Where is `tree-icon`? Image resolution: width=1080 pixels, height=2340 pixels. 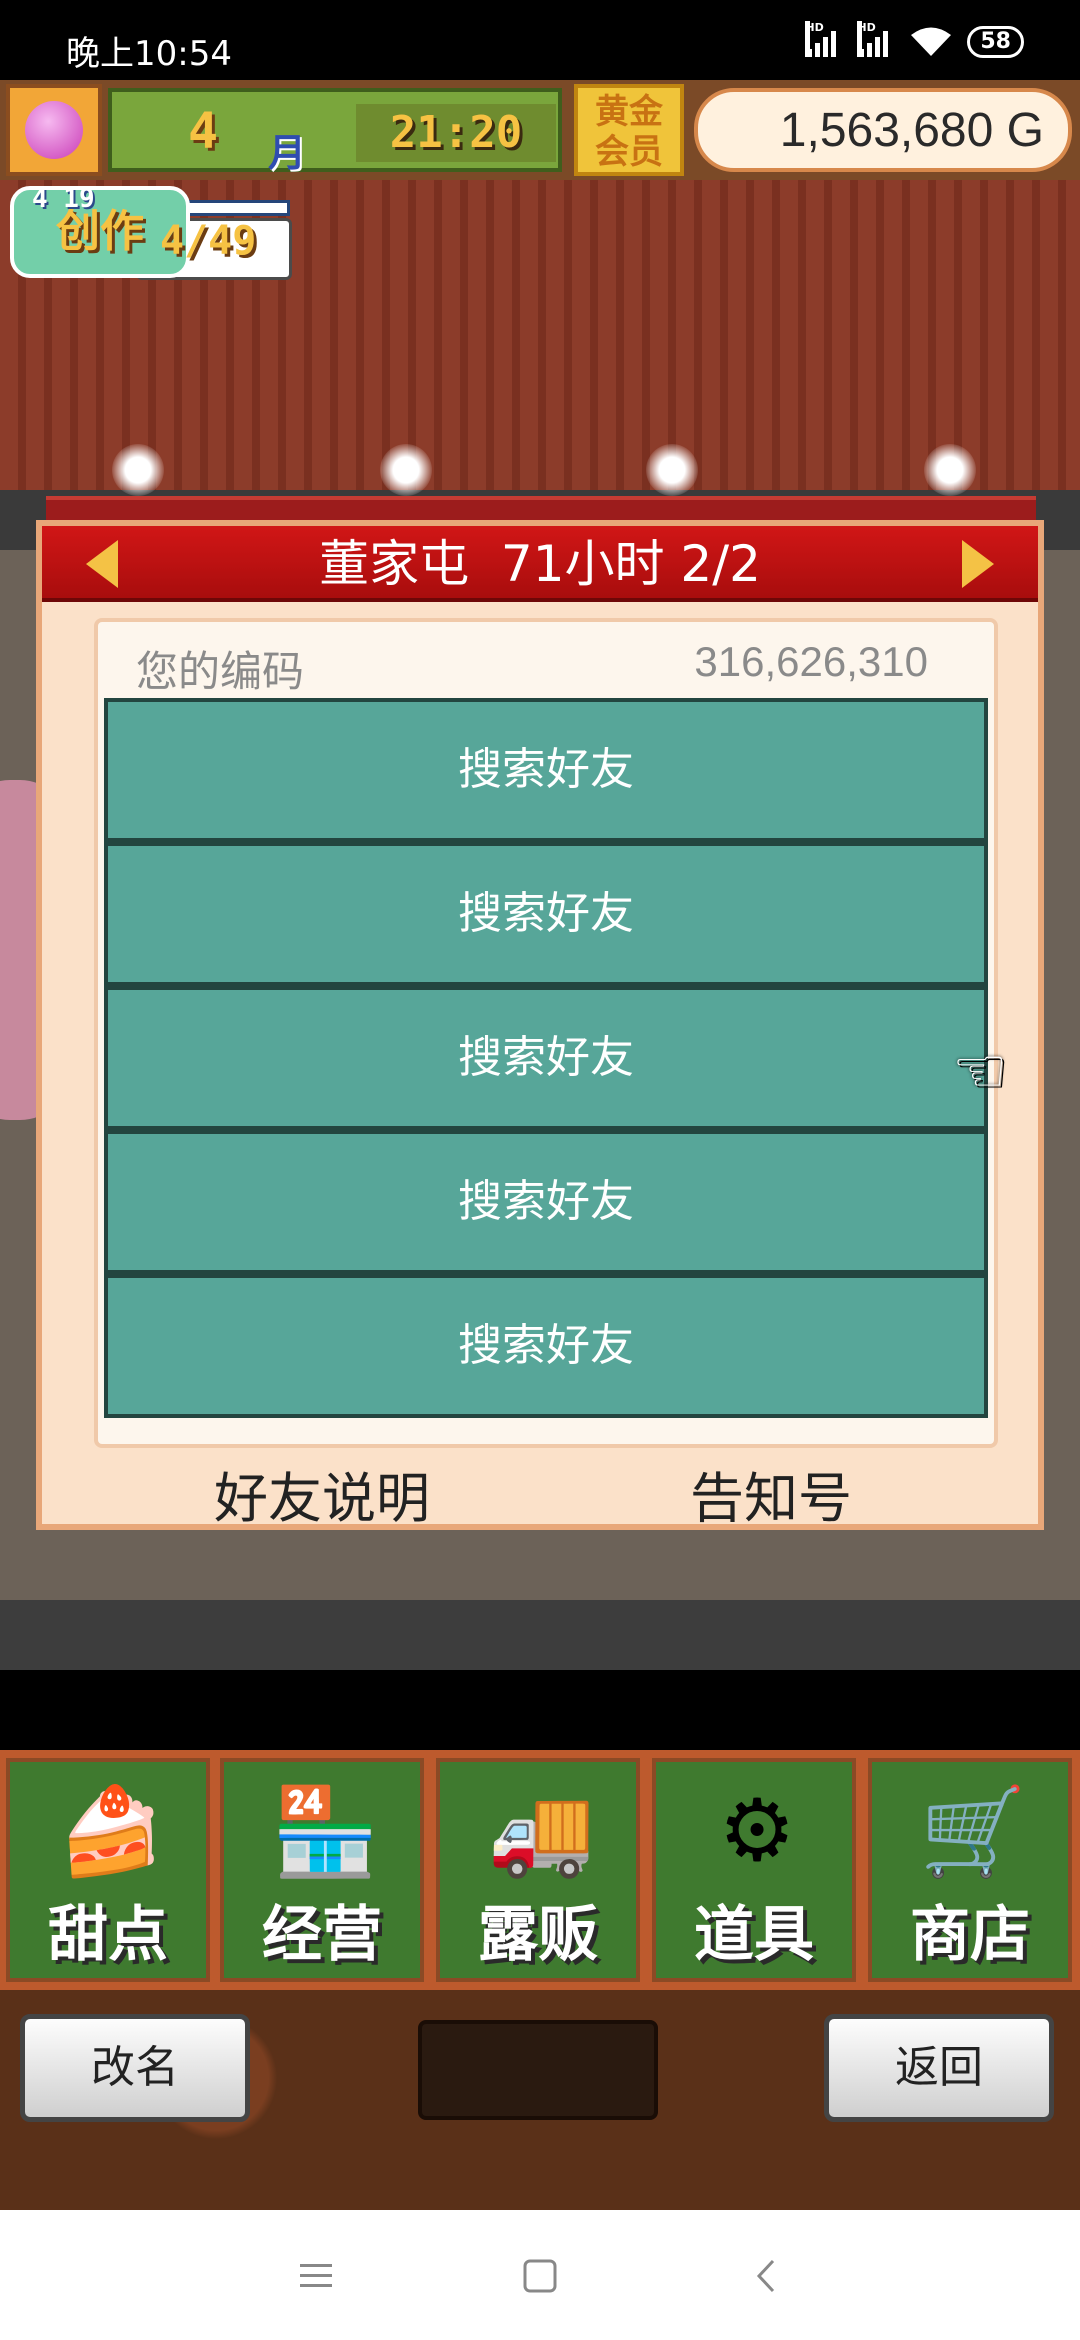 tree-icon is located at coordinates (54, 130).